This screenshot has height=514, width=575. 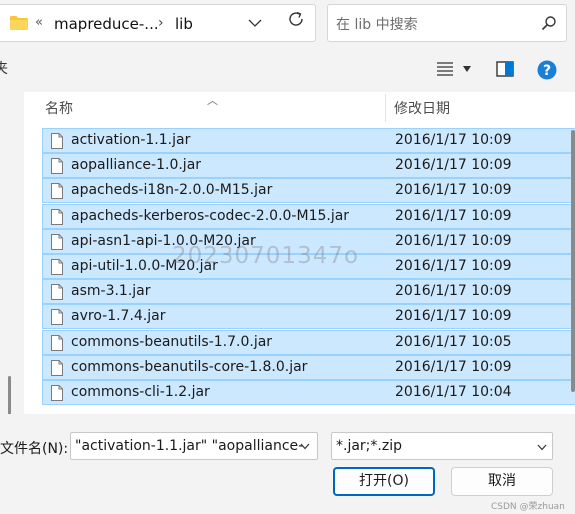 I want to click on file-modified-date: 2016/1/17 10:04, so click(x=453, y=391).